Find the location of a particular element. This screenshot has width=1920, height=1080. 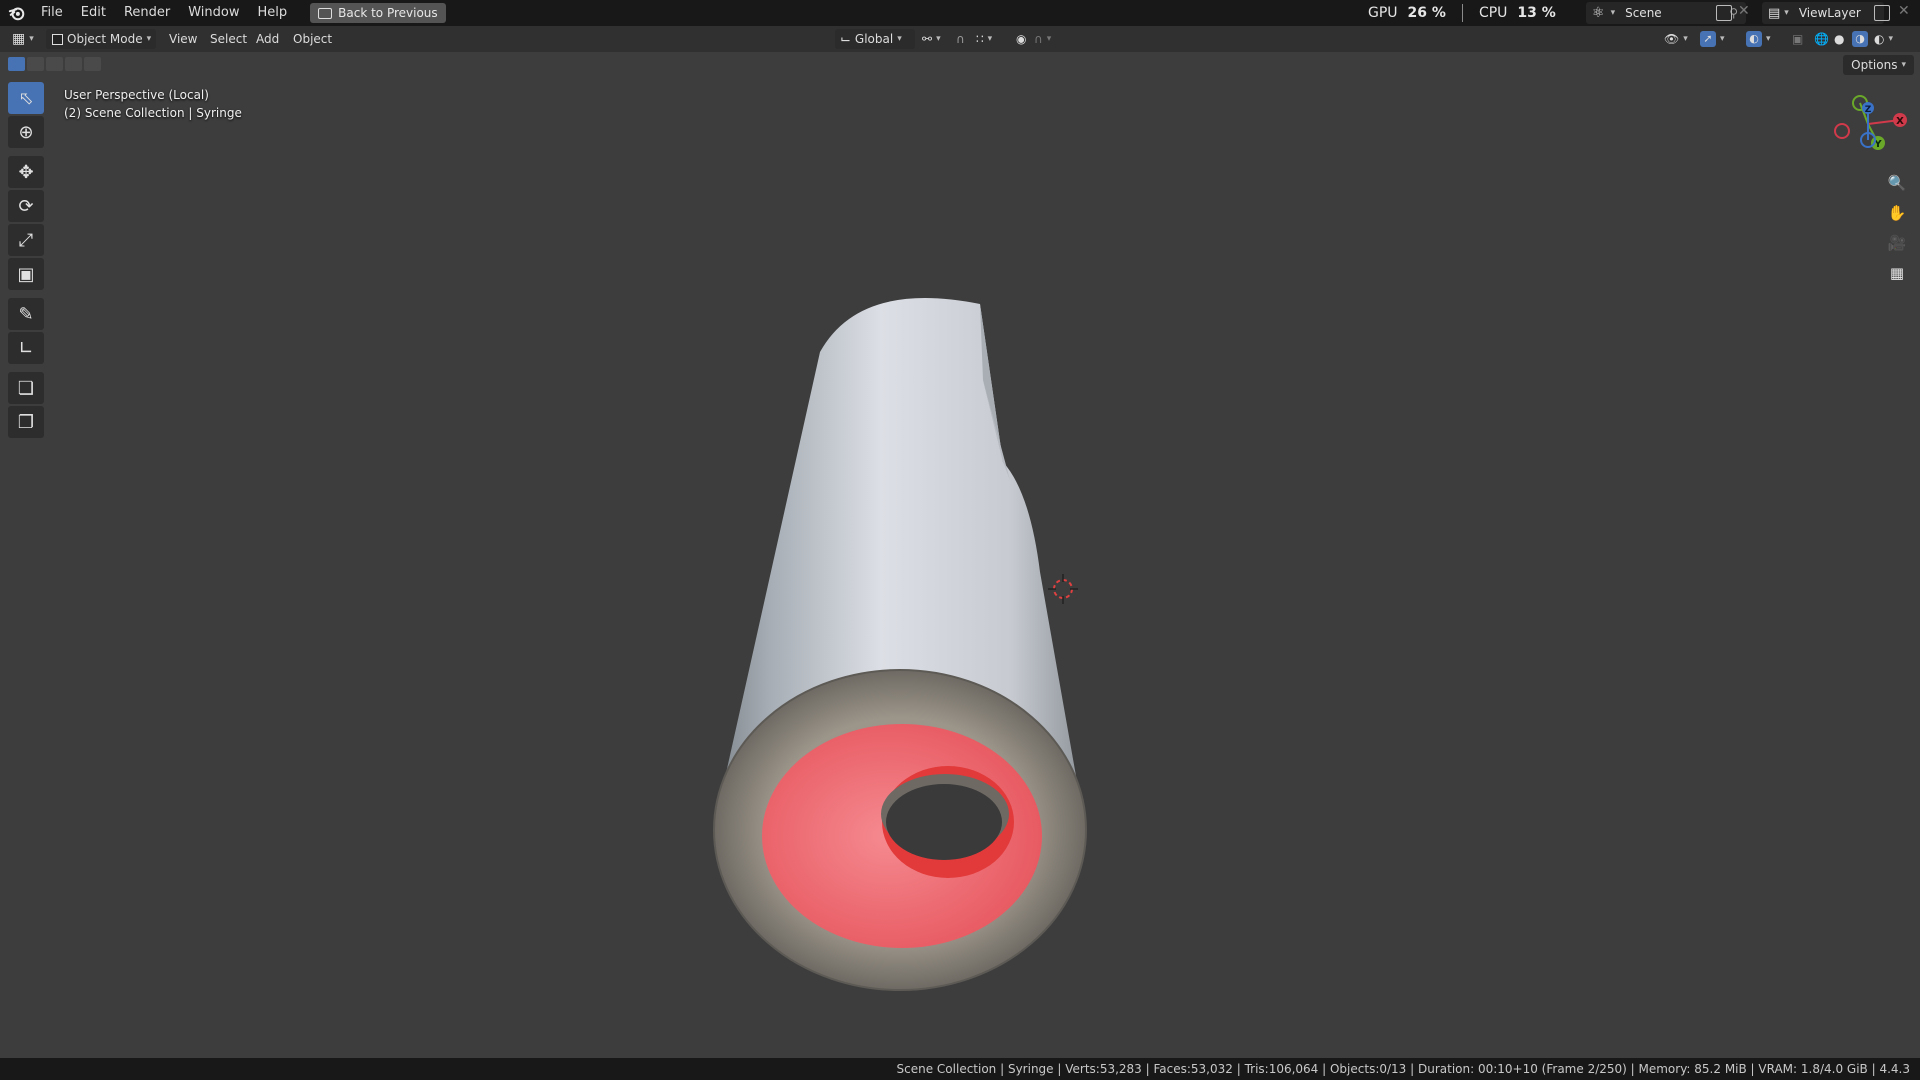

transform-tool: ▣ is located at coordinates (26, 274).